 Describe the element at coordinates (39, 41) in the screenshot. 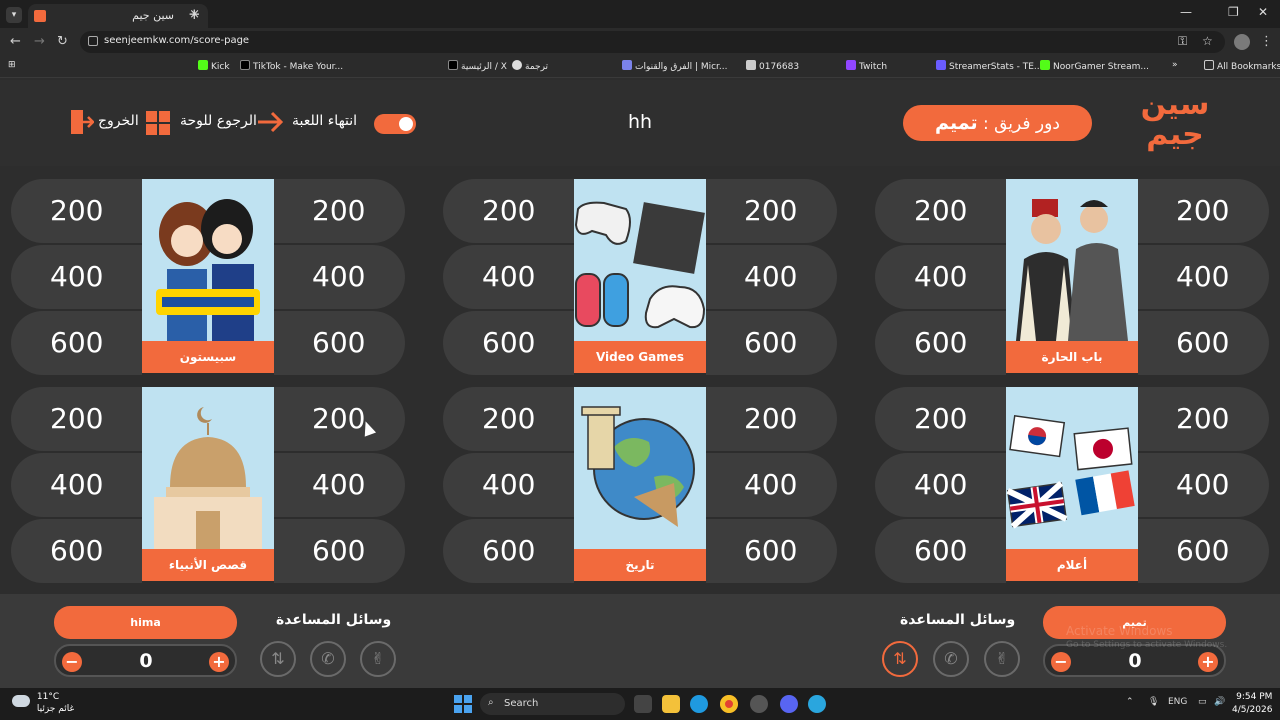

I see `forward-icon: →` at that location.